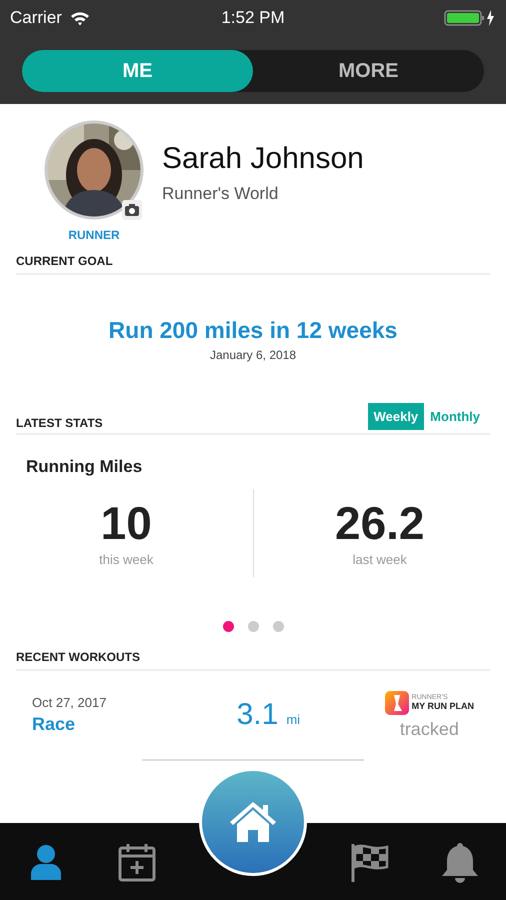 Image resolution: width=506 pixels, height=900 pixels. Describe the element at coordinates (126, 523) in the screenshot. I see `stat-value: 10` at that location.